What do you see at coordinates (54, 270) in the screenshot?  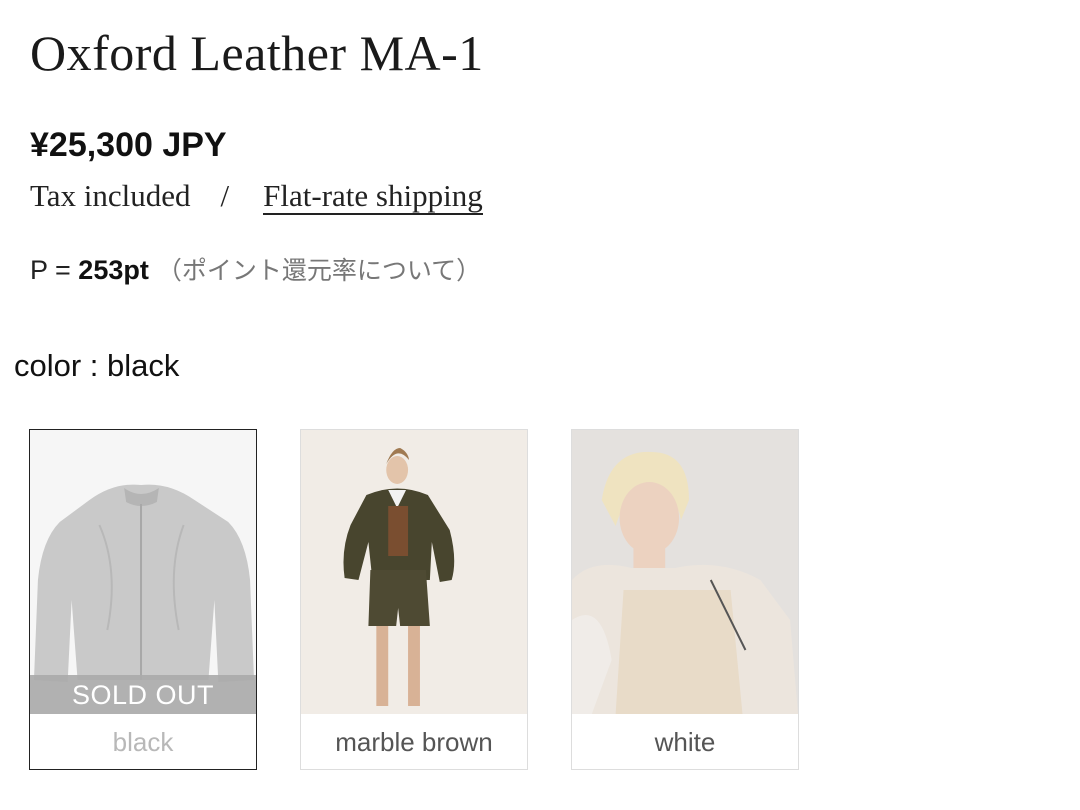 I see `points-prefix: P =` at bounding box center [54, 270].